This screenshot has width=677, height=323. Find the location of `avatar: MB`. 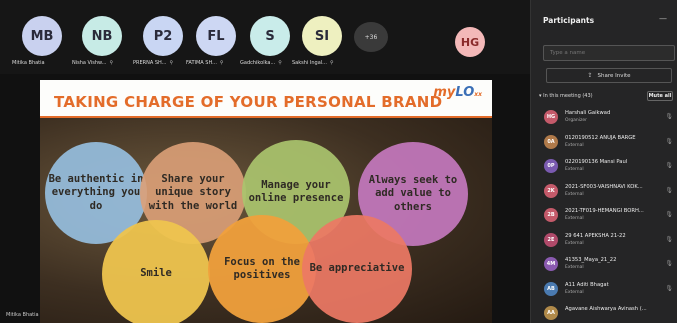

avatar: MB is located at coordinates (42, 36).